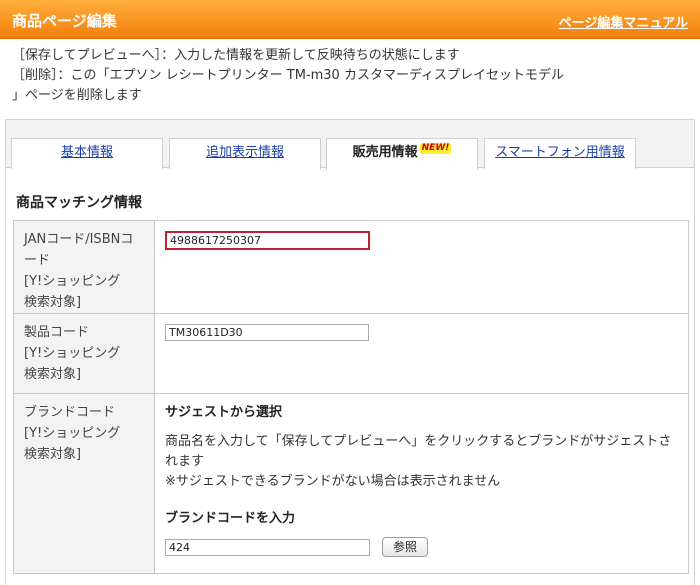 Image resolution: width=700 pixels, height=585 pixels. I want to click on tab-additional-info: 追加表示情報, so click(245, 153).